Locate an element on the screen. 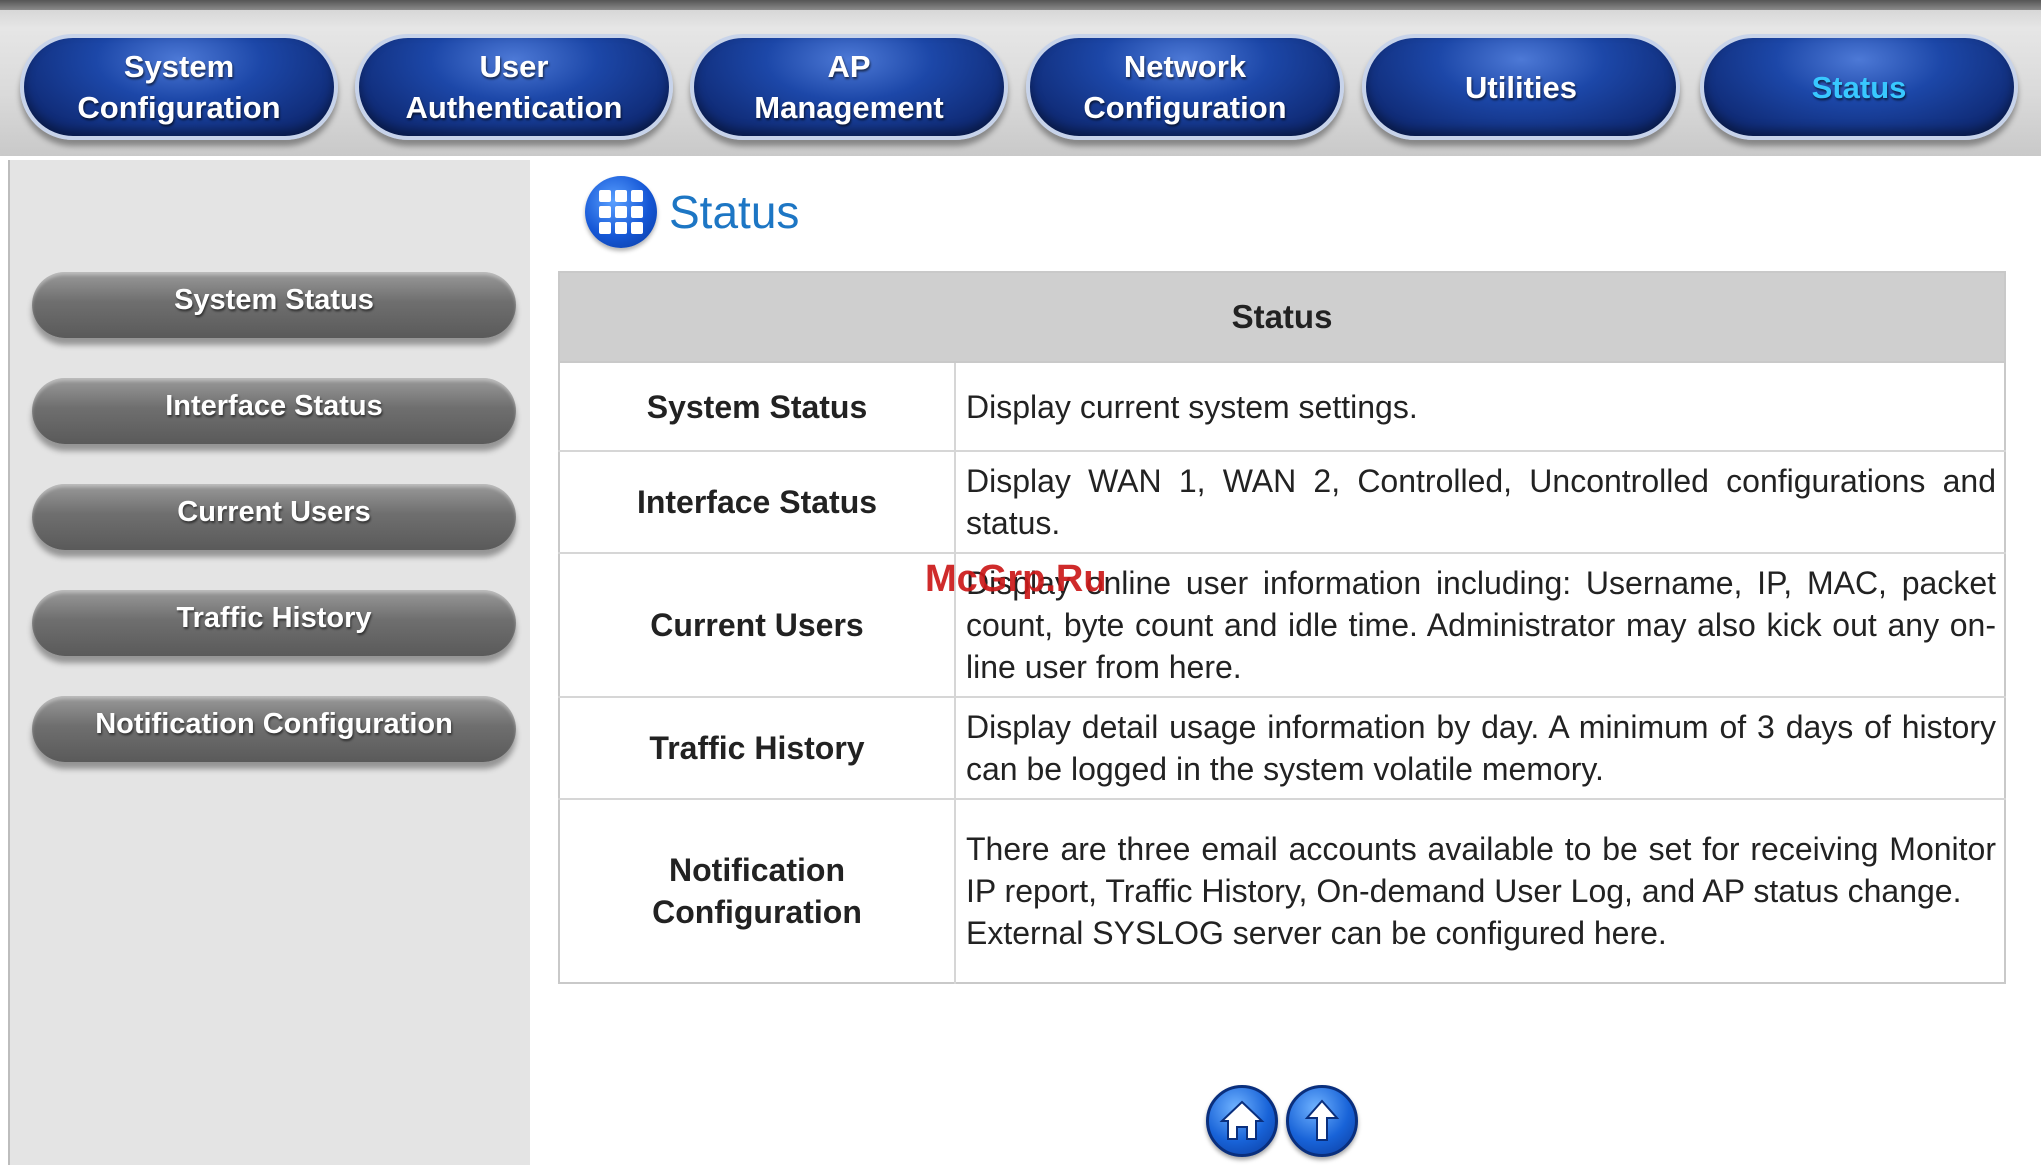 The width and height of the screenshot is (2041, 1165). up-arrow-icon is located at coordinates (1322, 1120).